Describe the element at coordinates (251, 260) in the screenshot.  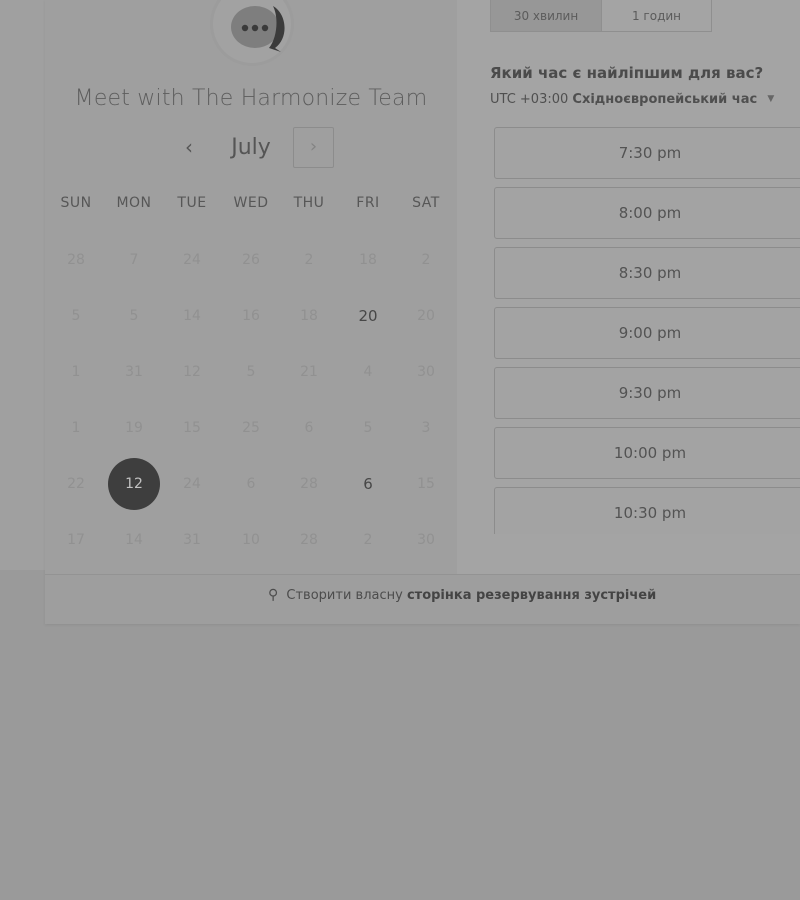
I see `calendar-day: 26` at that location.